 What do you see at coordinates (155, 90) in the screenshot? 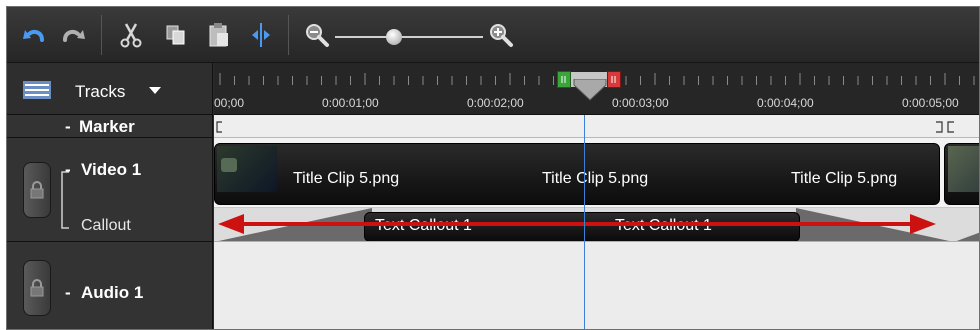
I see `chevron-down-icon` at bounding box center [155, 90].